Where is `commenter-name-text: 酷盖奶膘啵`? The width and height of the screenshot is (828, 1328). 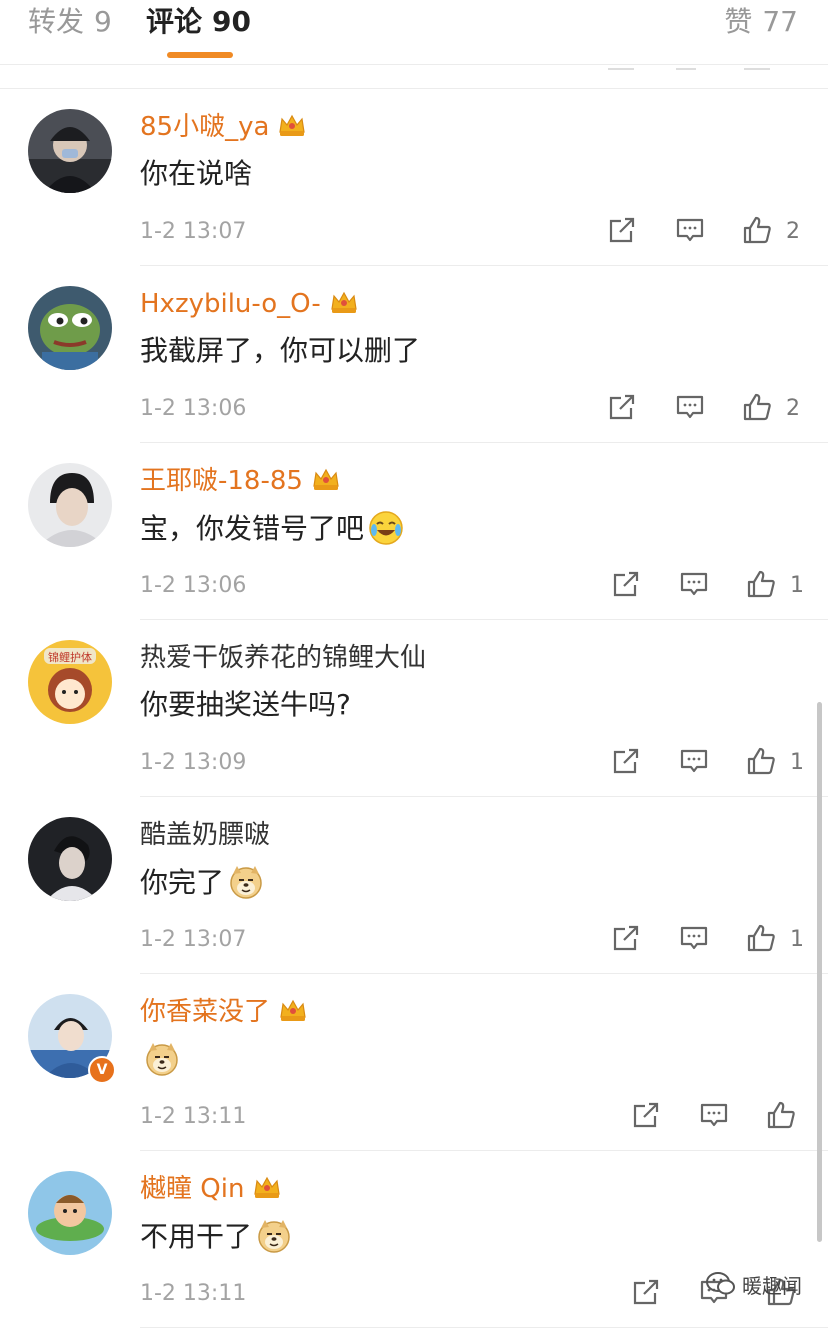 commenter-name-text: 酷盖奶膘啵 is located at coordinates (205, 835).